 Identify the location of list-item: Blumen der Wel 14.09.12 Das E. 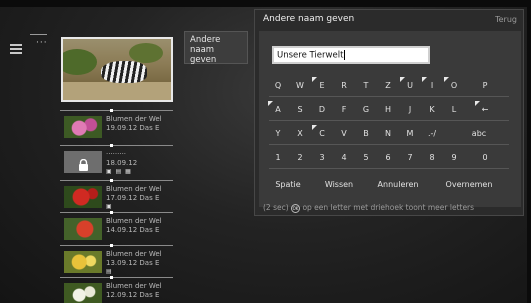
(116, 227).